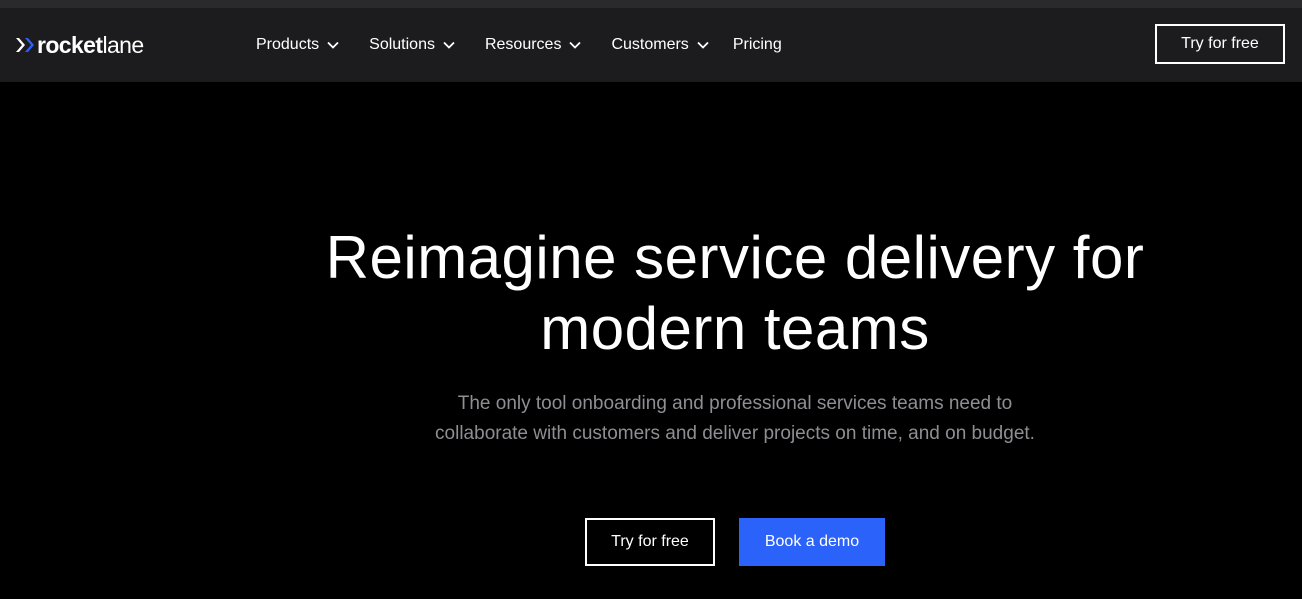 The width and height of the screenshot is (1302, 599). What do you see at coordinates (402, 44) in the screenshot?
I see `nav-item-label: Solutions` at bounding box center [402, 44].